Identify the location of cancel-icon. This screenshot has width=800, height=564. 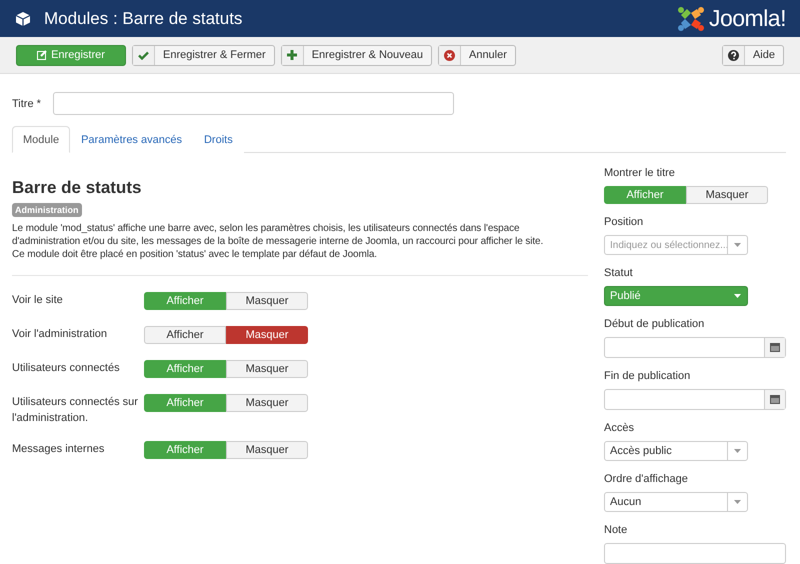
(449, 55).